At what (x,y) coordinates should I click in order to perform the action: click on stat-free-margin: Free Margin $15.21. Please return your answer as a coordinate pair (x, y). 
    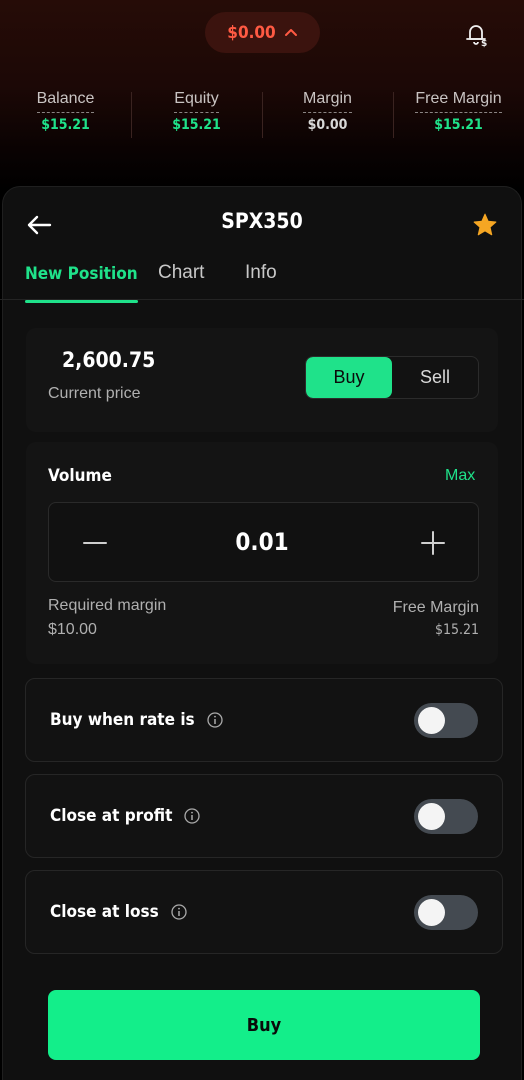
    Looking at the image, I should click on (458, 118).